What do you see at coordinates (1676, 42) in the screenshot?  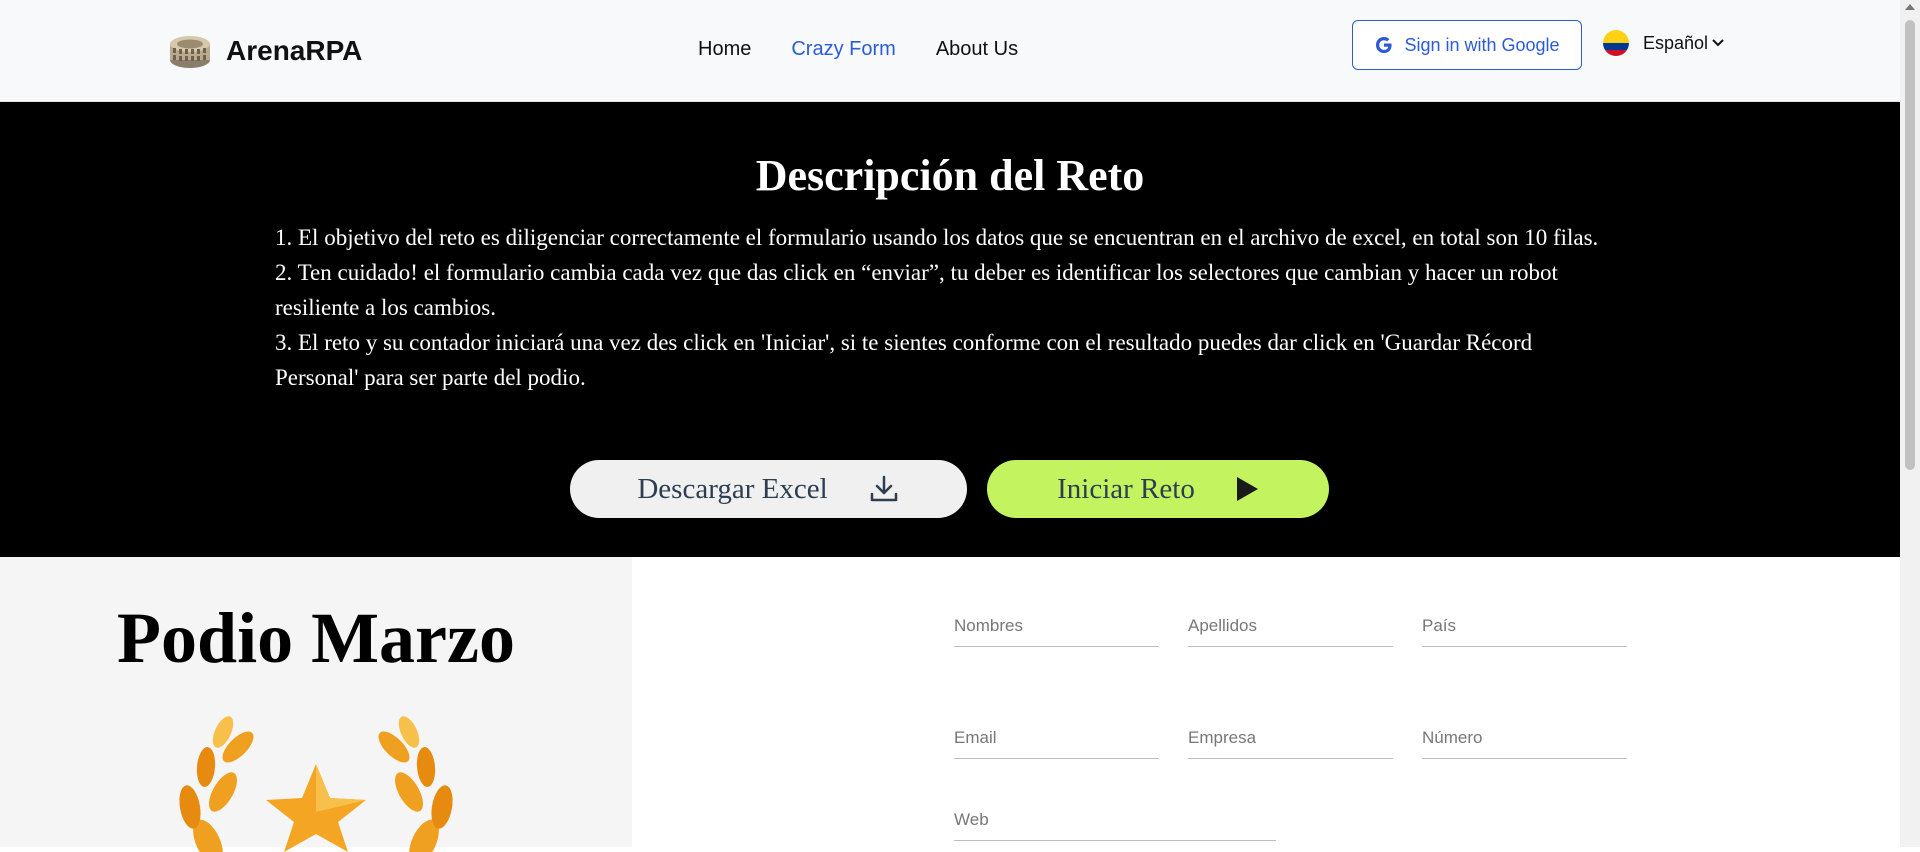 I see `language-label: Español` at bounding box center [1676, 42].